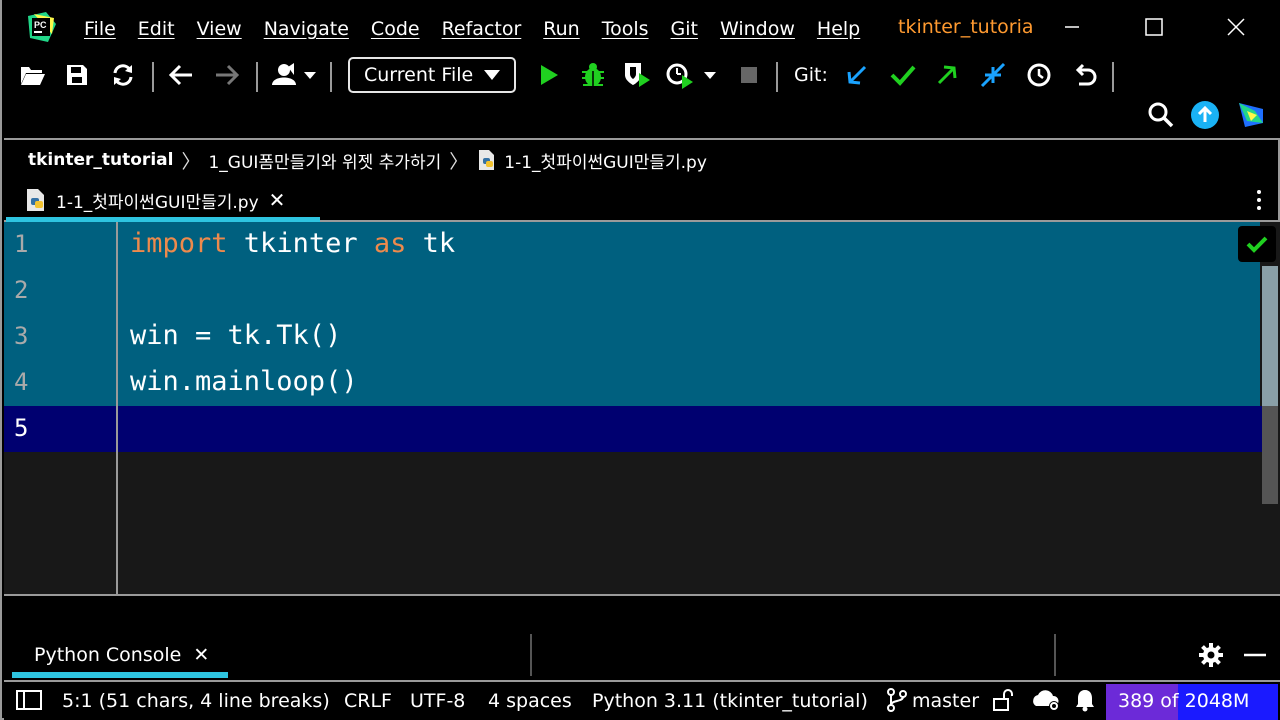  I want to click on breadcrumb-folder: 1_GUI폼만들기와 위젯 추가하기, so click(324, 160).